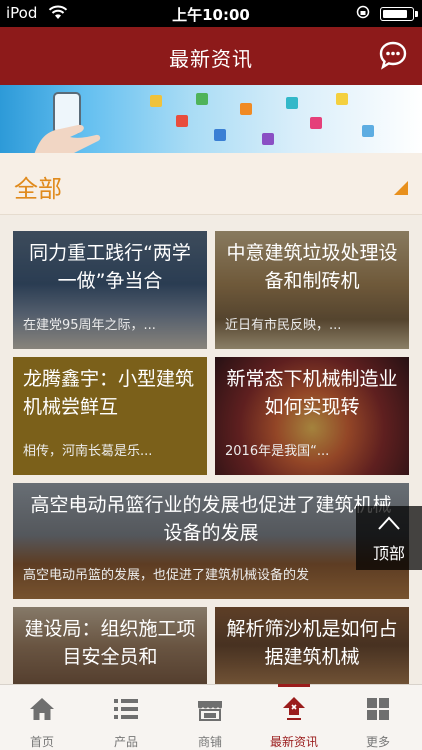  Describe the element at coordinates (363, 12) in the screenshot. I see `rotation-lock-icon` at that location.